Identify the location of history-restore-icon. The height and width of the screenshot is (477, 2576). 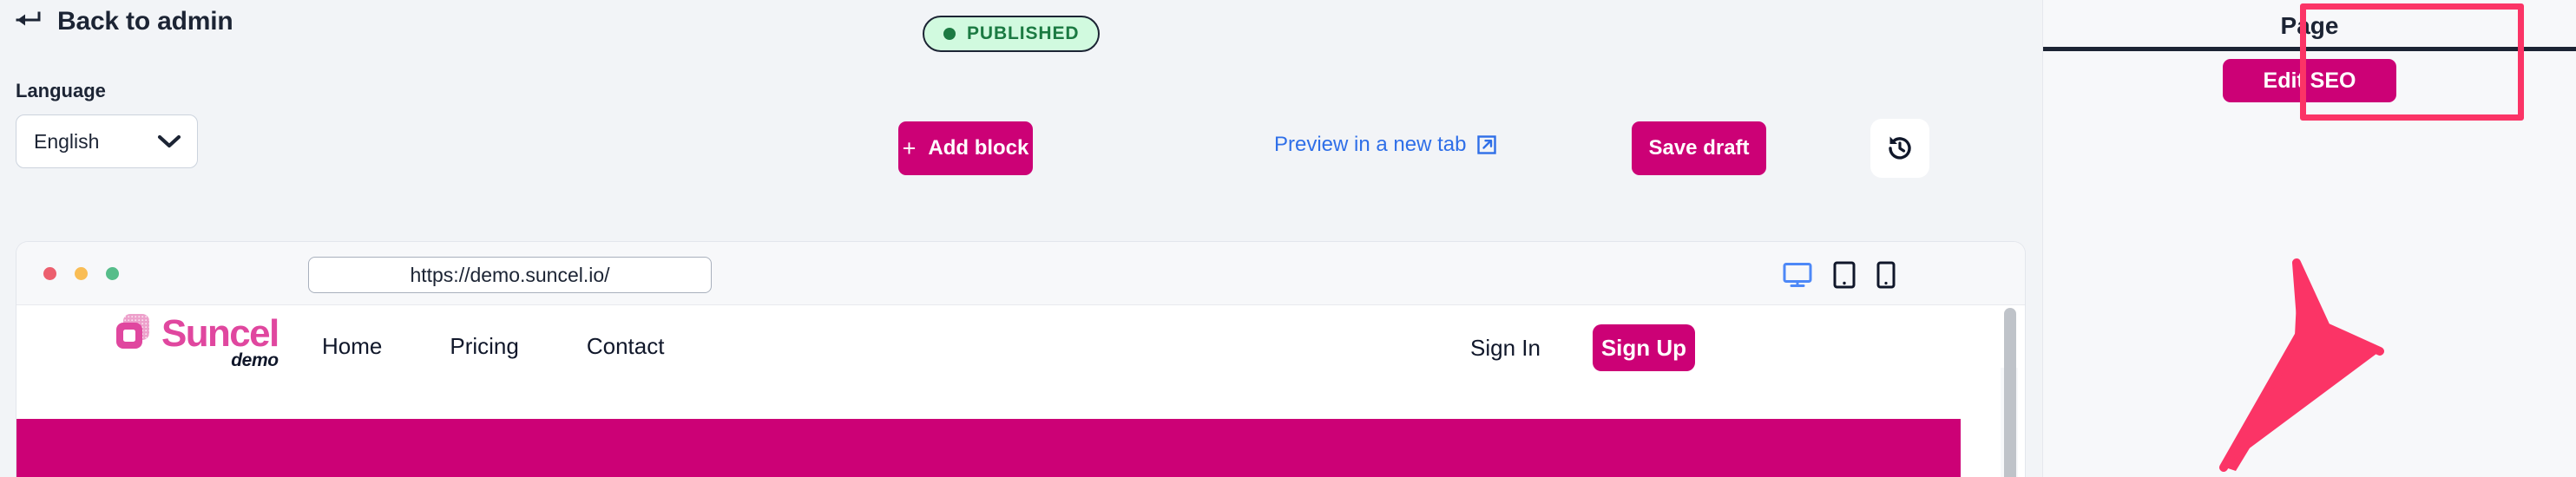
(1899, 148).